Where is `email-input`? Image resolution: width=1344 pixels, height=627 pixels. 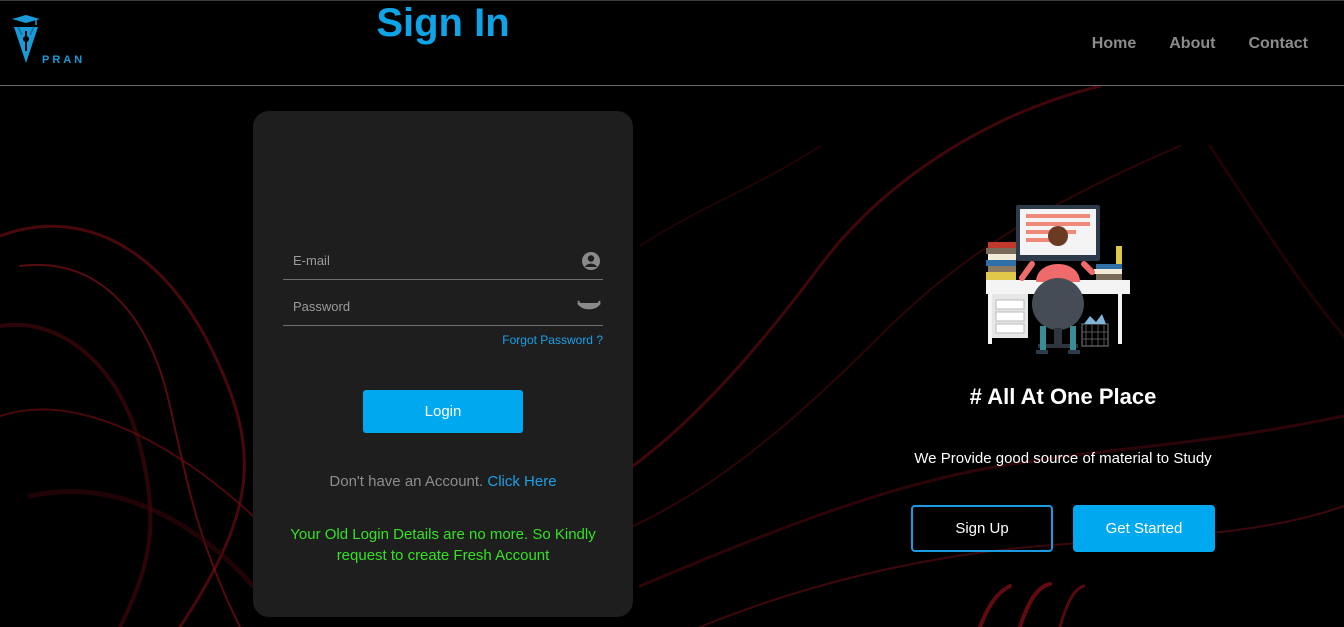
email-input is located at coordinates (423, 260).